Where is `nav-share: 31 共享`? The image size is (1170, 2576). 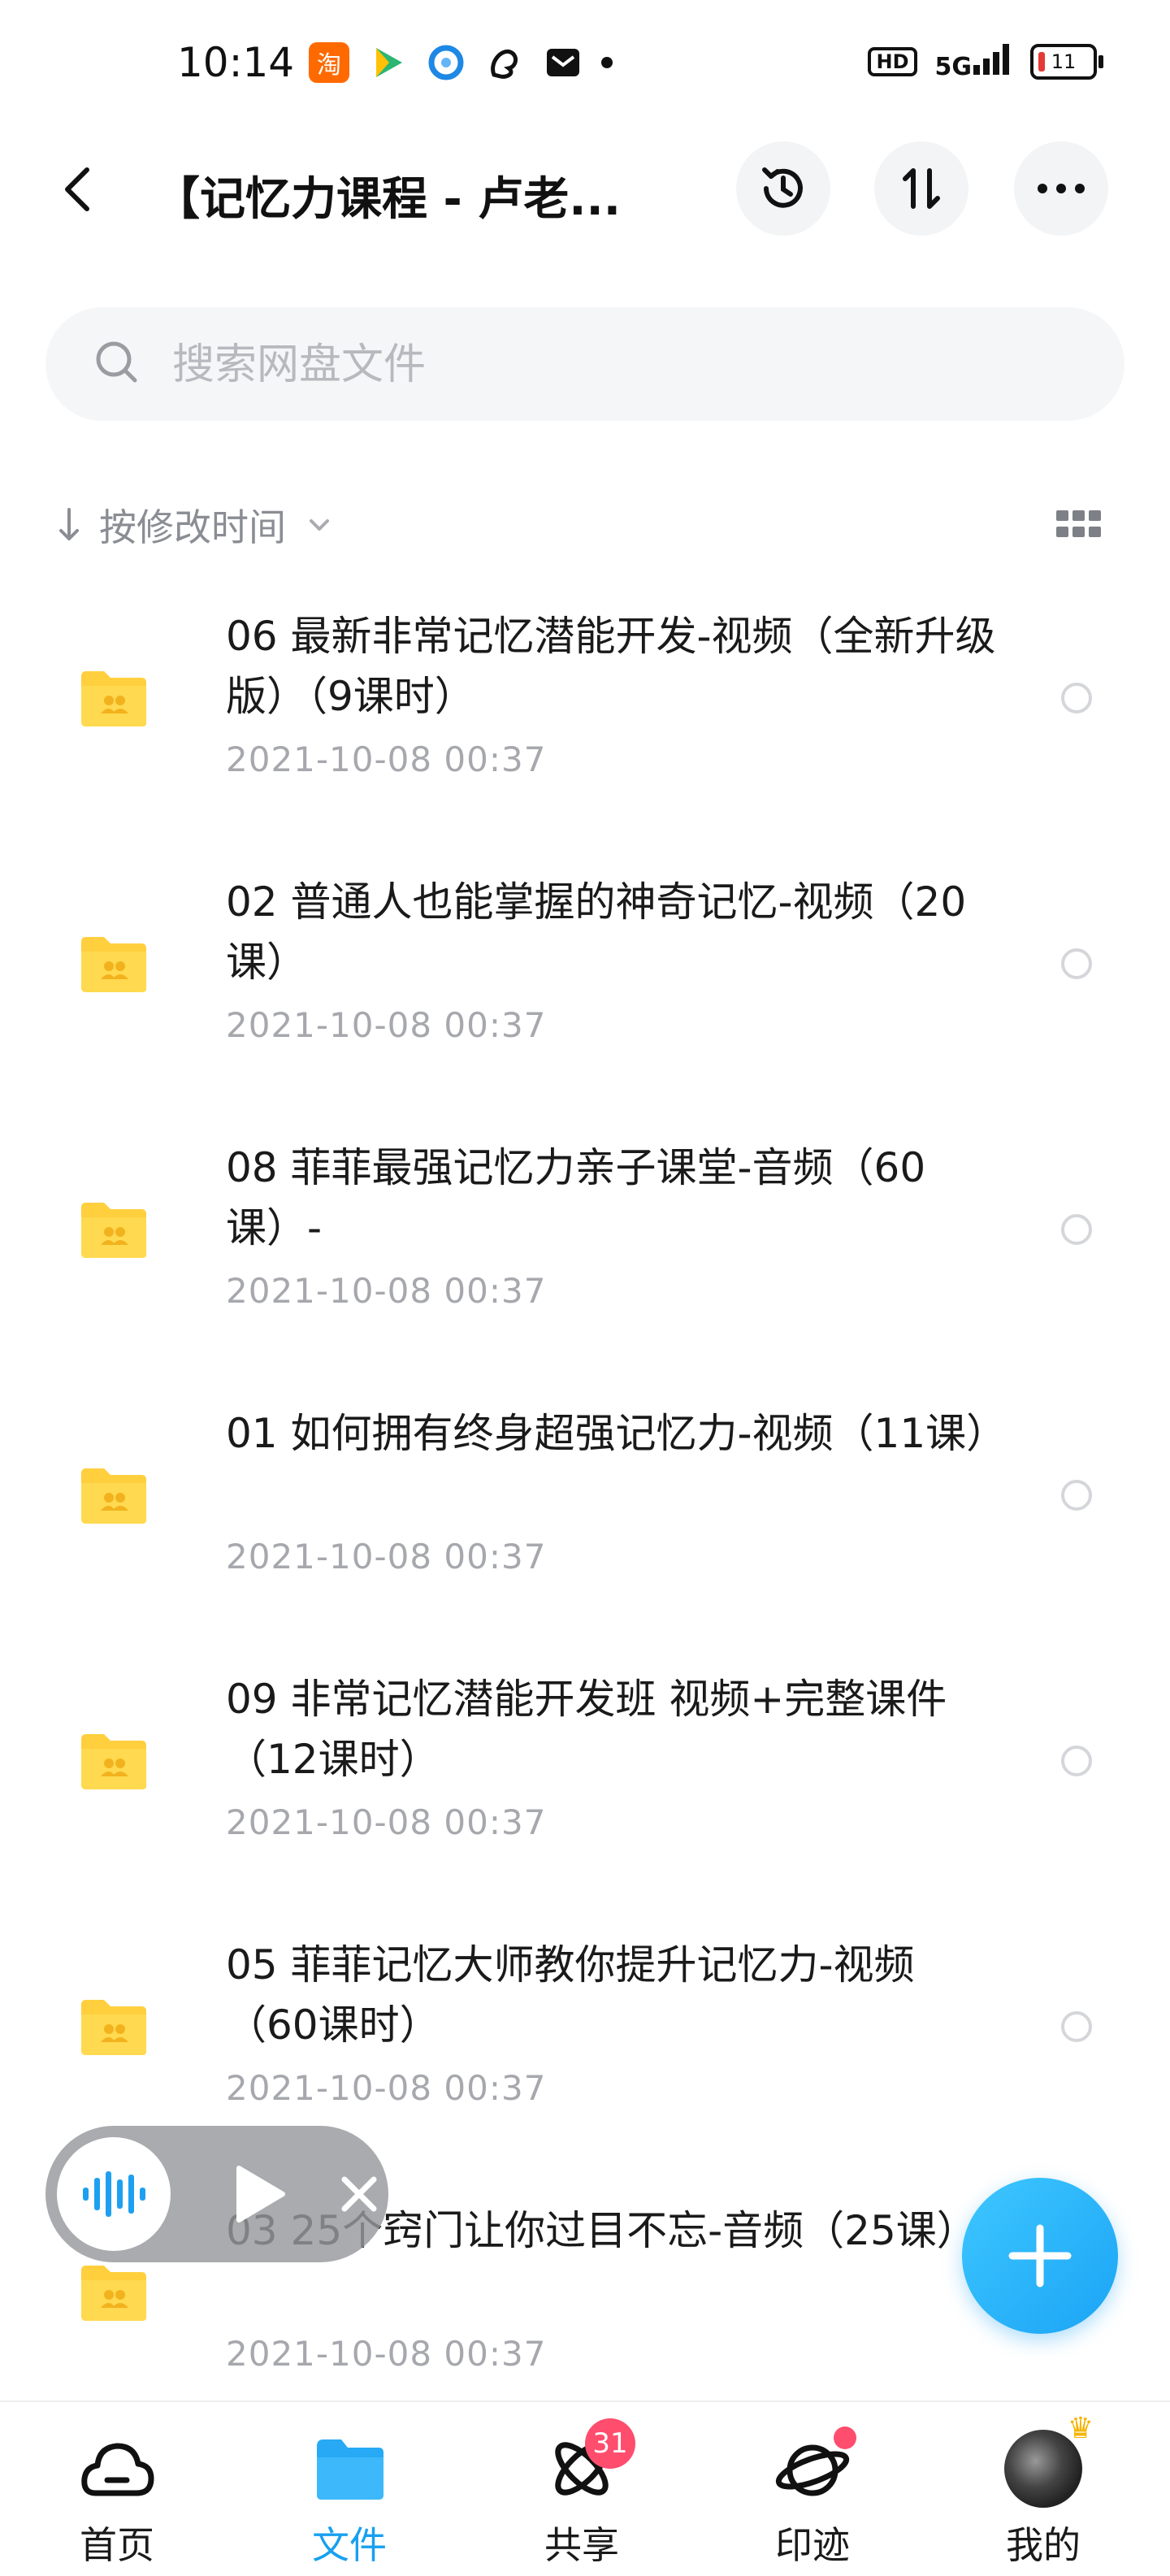
nav-share: 31 共享 is located at coordinates (581, 2489).